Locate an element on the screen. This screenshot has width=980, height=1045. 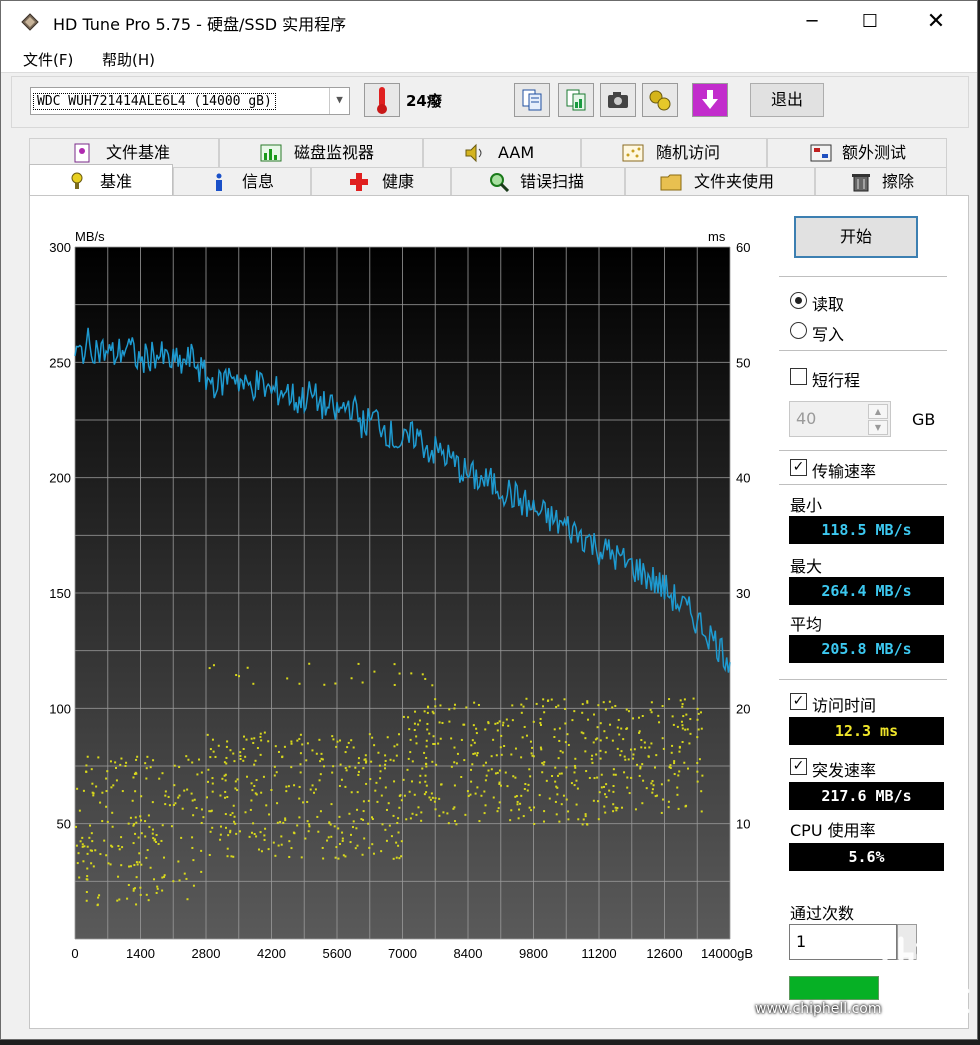
close-button: ✕ is located at coordinates (936, 22).